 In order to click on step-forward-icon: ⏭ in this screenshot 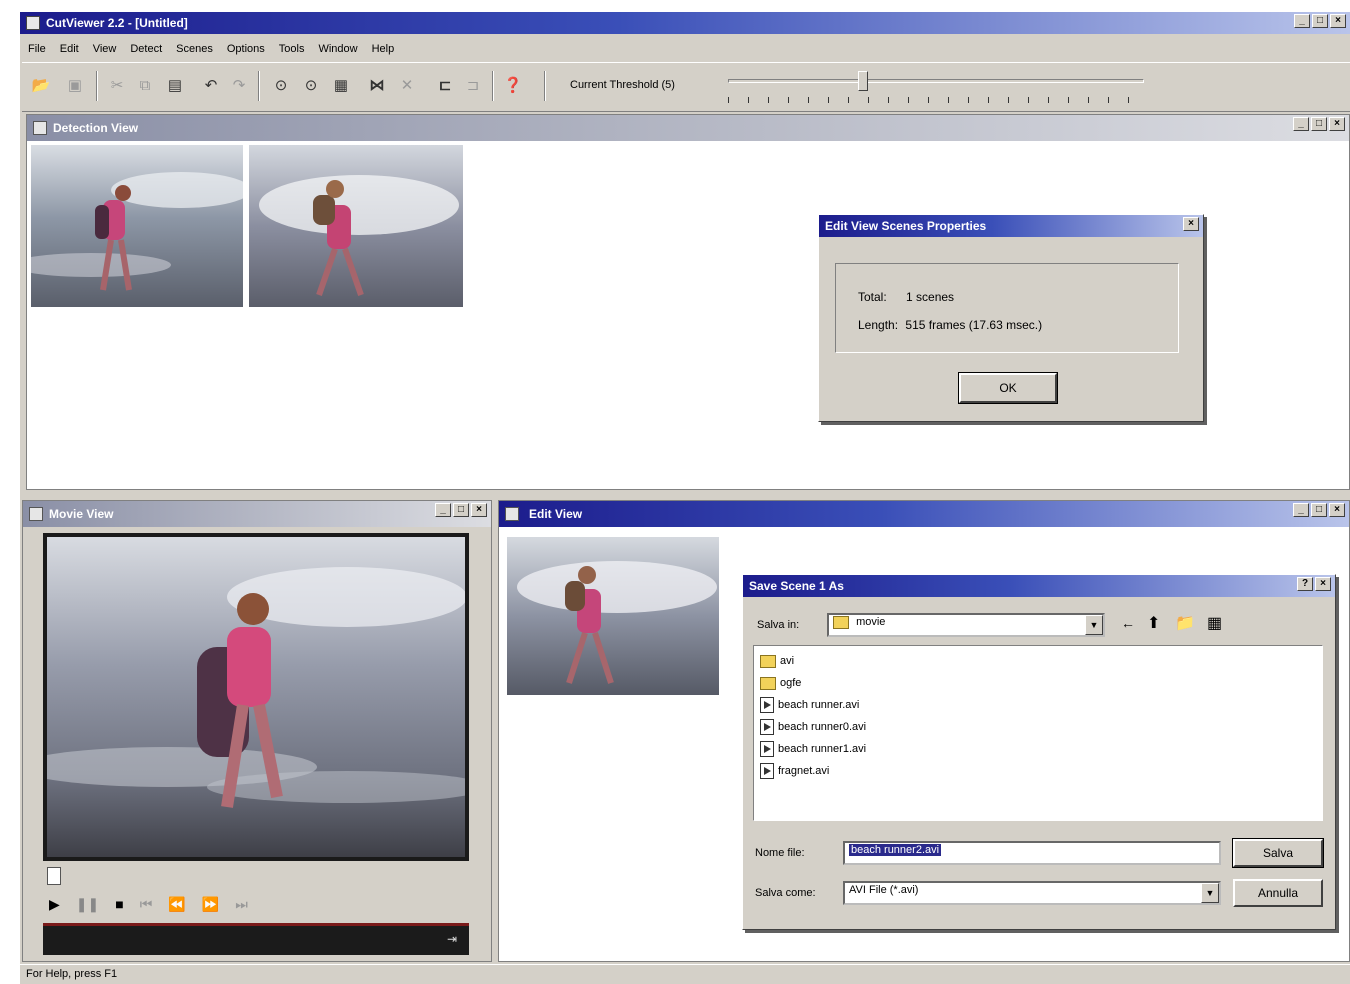, I will do `click(241, 904)`.